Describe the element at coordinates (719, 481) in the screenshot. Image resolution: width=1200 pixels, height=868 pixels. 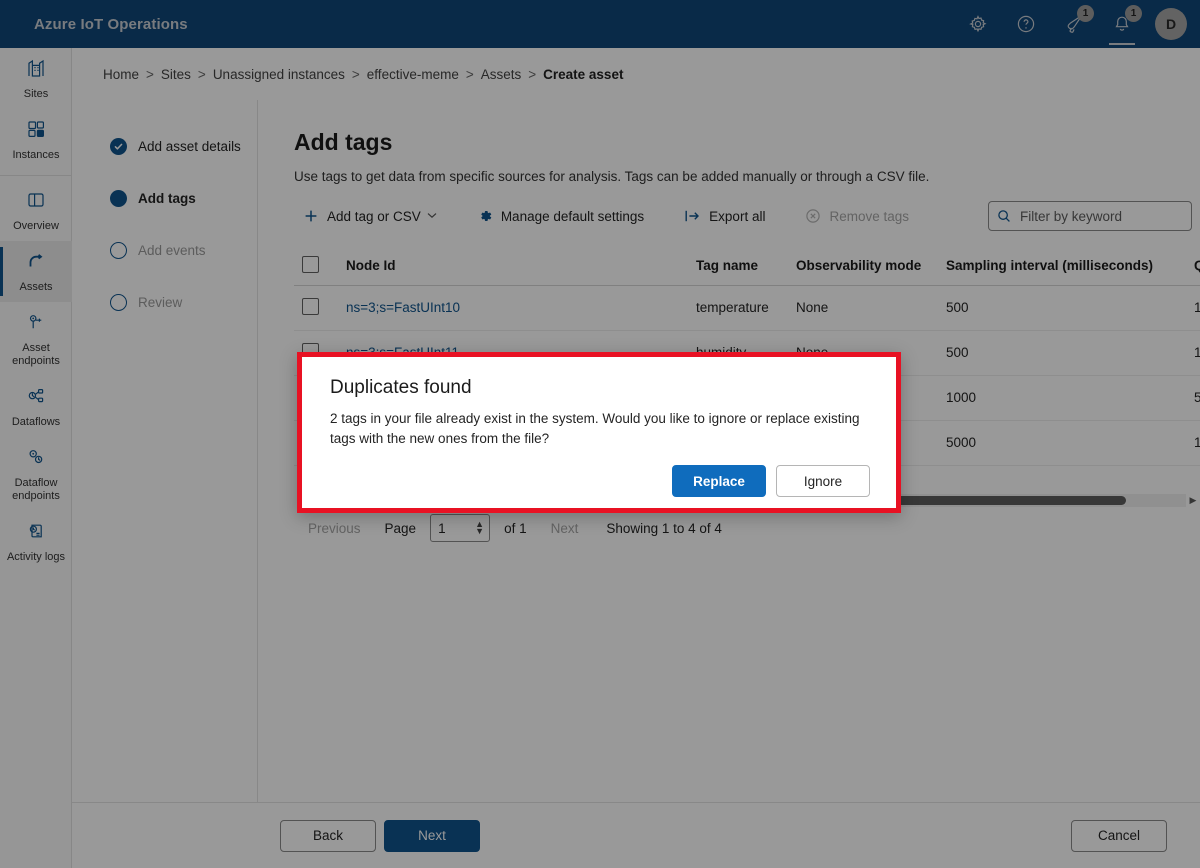
I see `replace-button: Replace` at that location.